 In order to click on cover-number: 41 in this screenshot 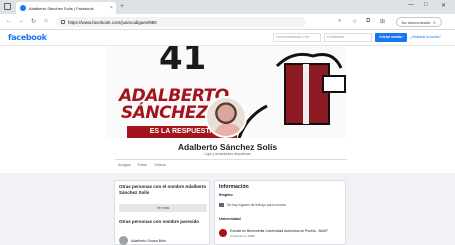, I will do `click(183, 62)`.